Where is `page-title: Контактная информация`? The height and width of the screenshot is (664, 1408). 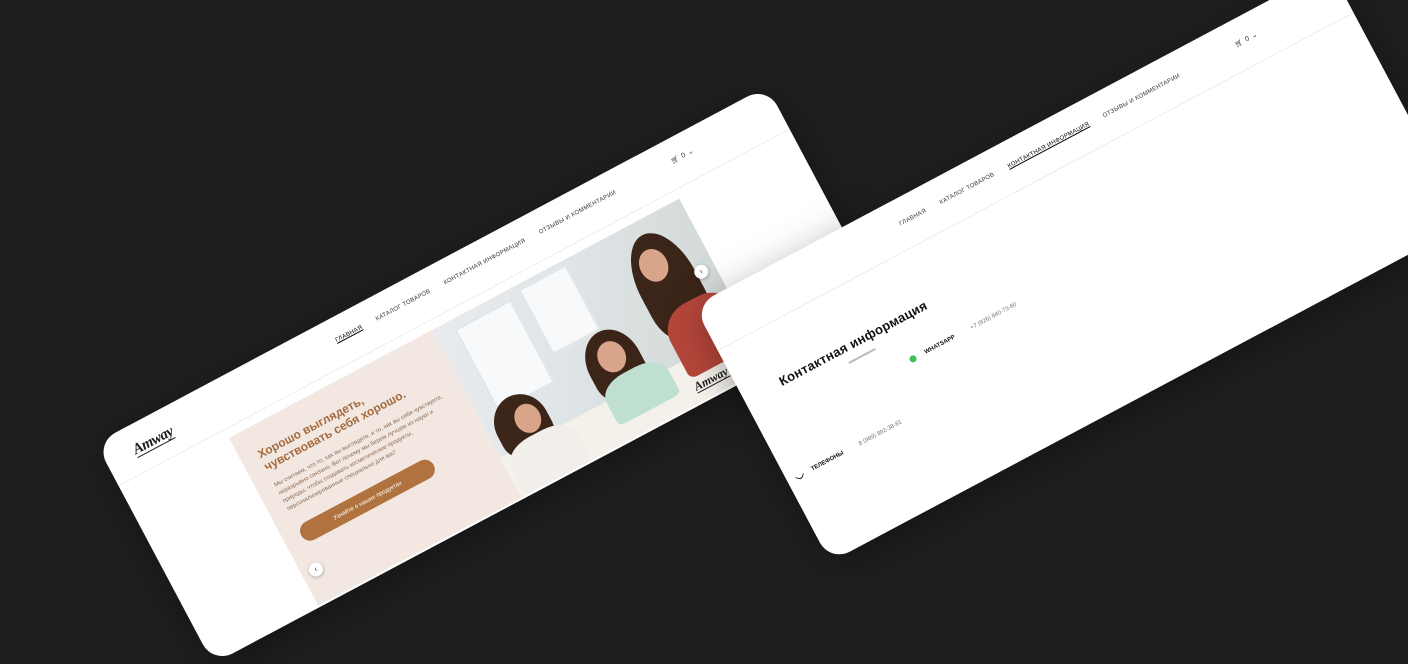 page-title: Контактная информация is located at coordinates (853, 343).